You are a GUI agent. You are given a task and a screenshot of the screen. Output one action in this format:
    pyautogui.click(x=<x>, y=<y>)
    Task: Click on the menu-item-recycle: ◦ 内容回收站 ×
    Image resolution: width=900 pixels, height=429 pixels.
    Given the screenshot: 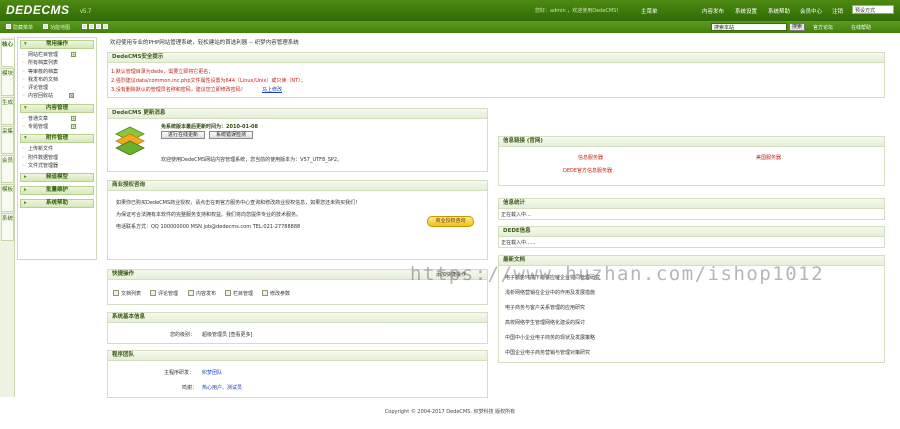 What is the action you would take?
    pyautogui.click(x=57, y=96)
    